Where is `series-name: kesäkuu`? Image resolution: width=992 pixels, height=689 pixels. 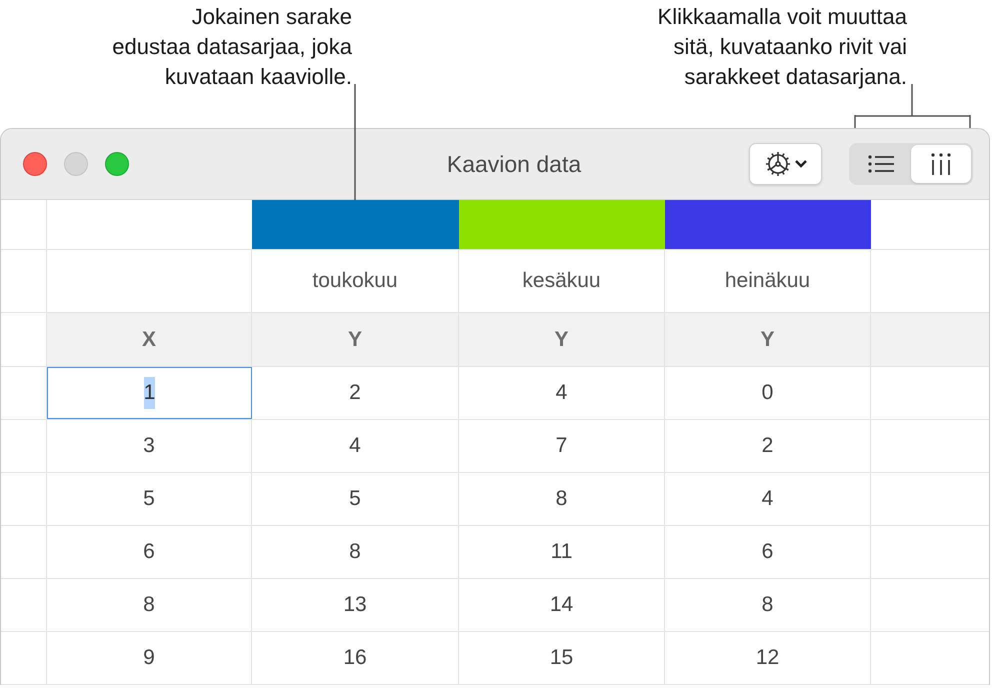
series-name: kesäkuu is located at coordinates (561, 281).